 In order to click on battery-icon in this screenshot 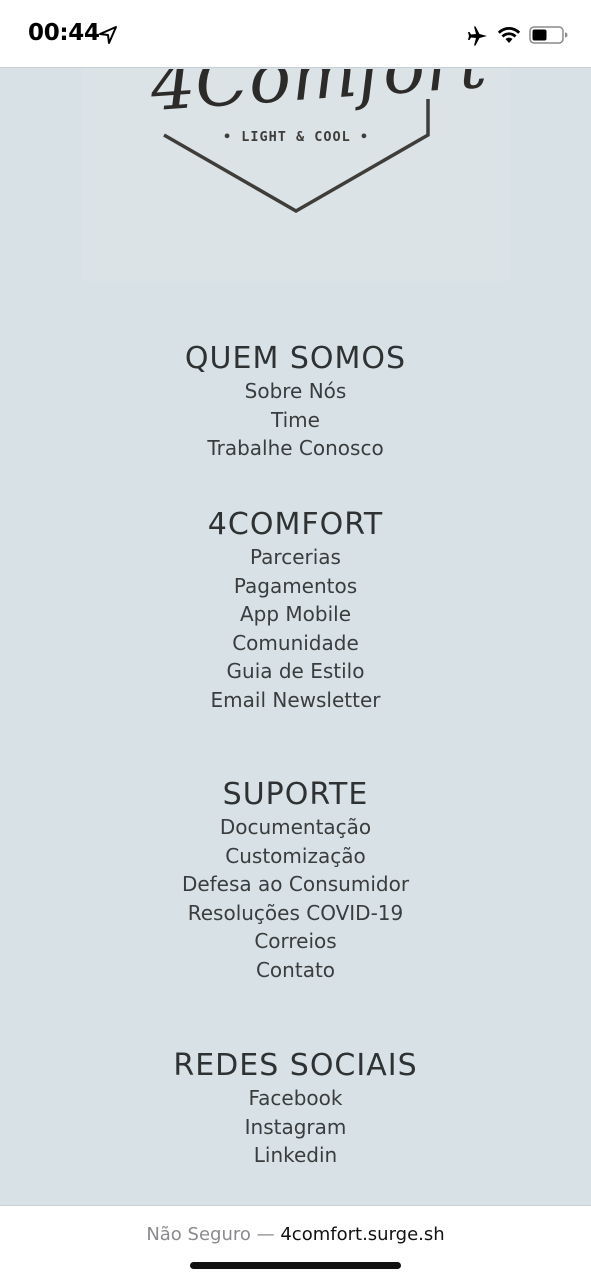, I will do `click(548, 35)`.